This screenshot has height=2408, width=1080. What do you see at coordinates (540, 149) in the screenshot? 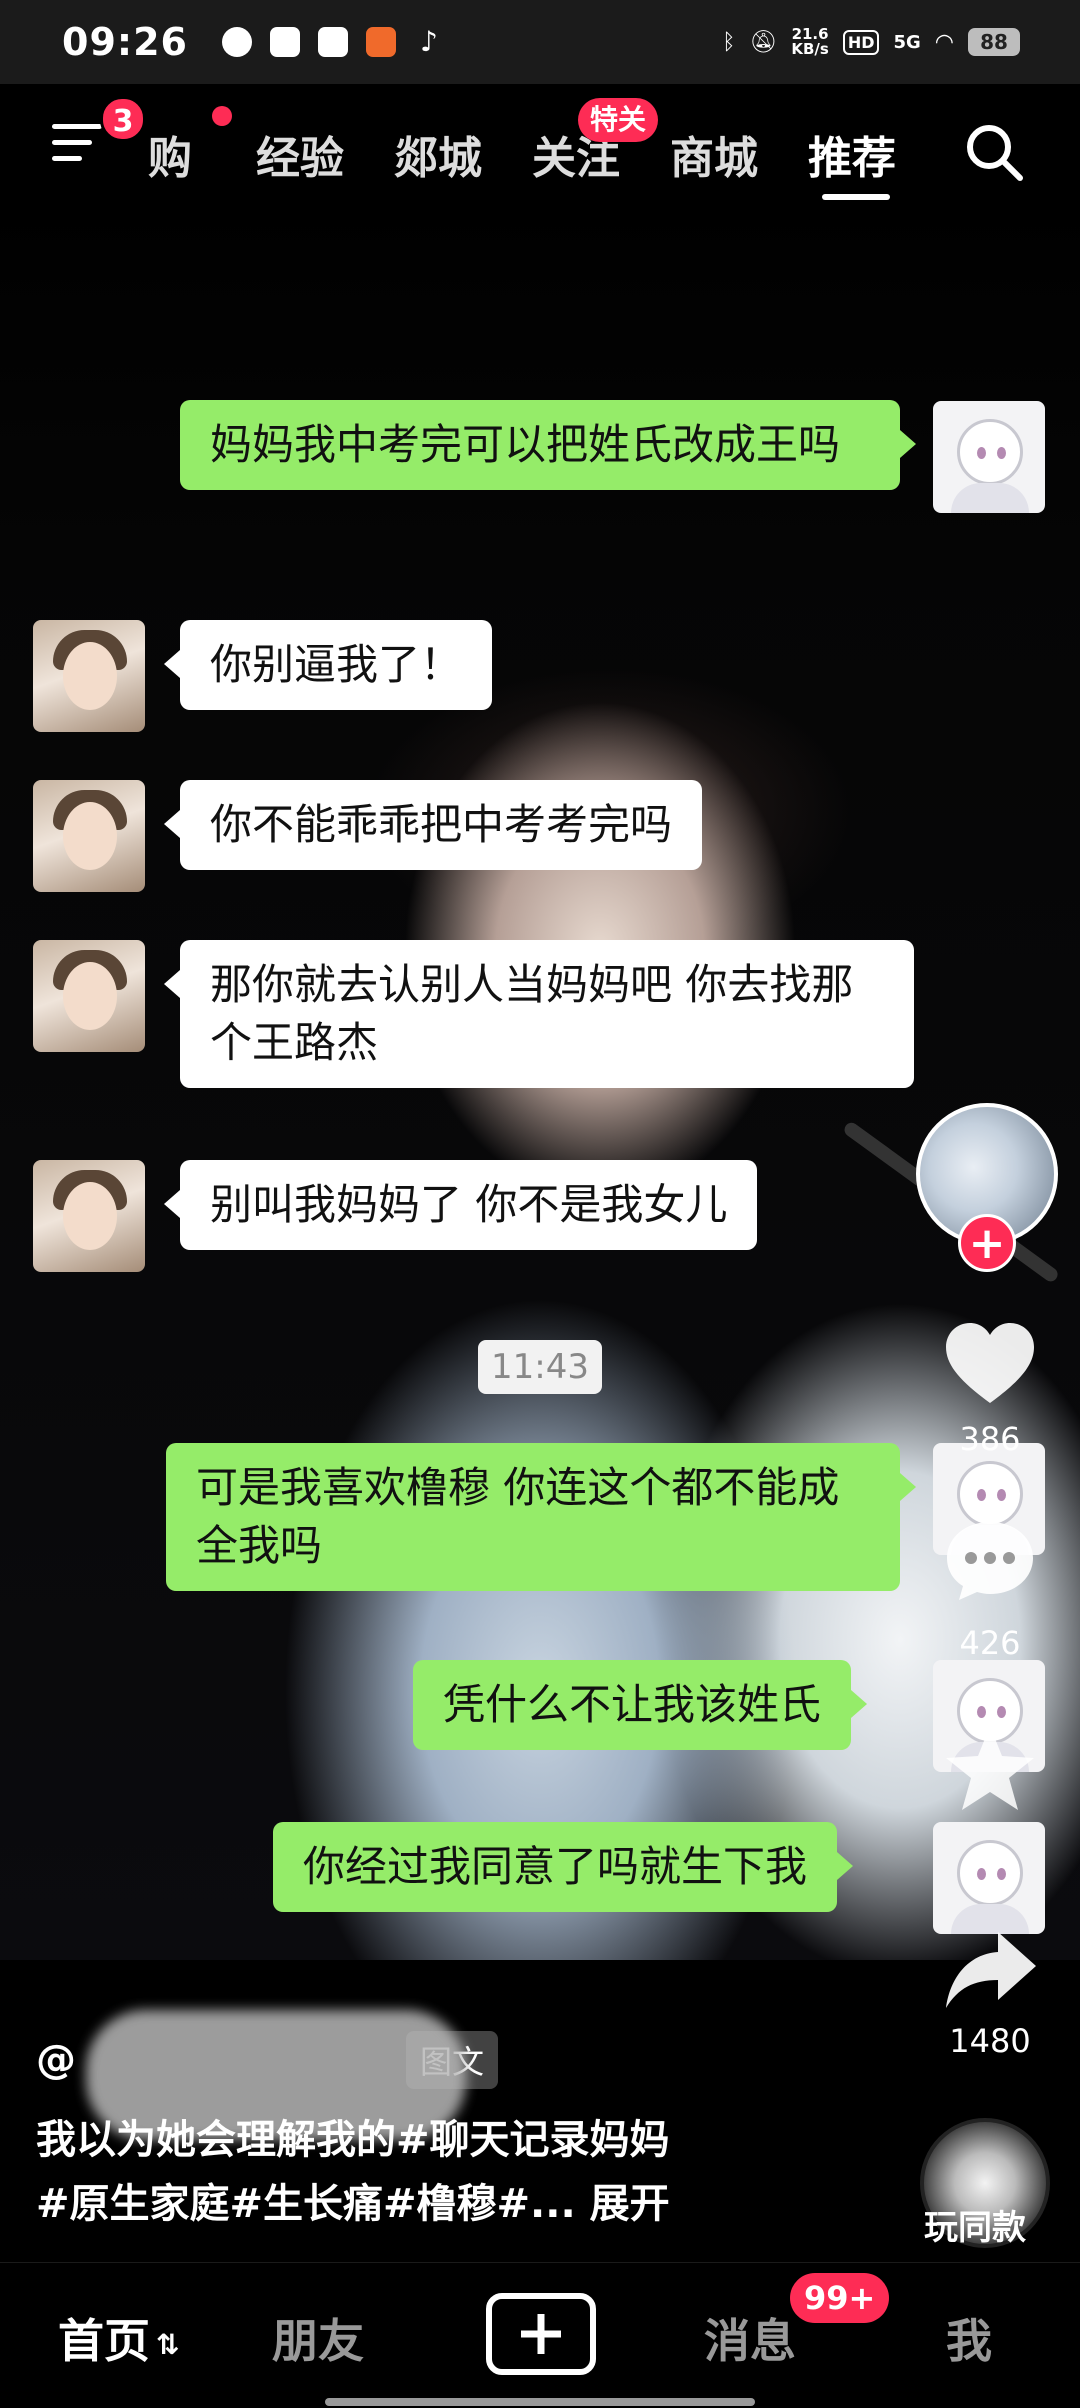
I see `top-navigation: 3 购 经验 郯城 关注 特关 商城 推荐` at bounding box center [540, 149].